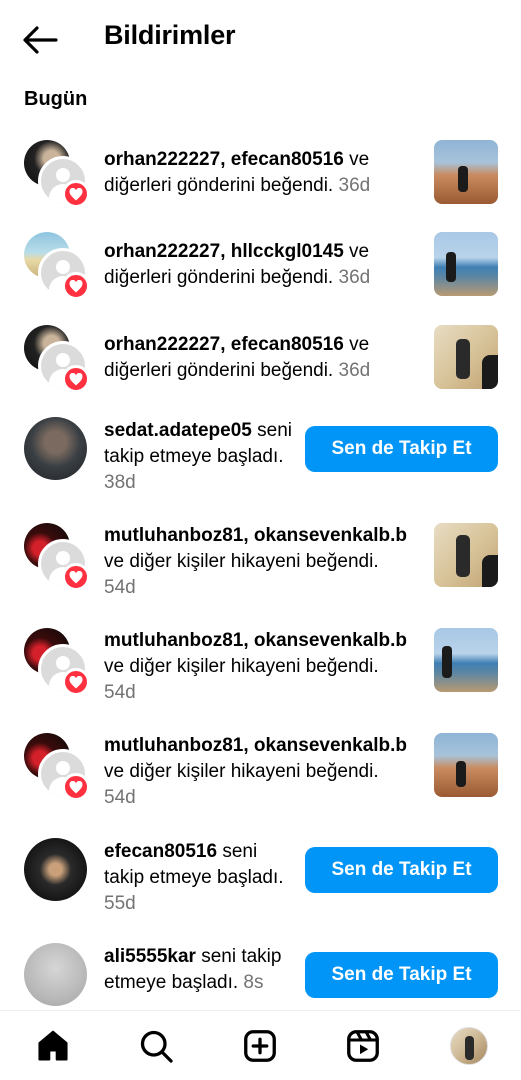  What do you see at coordinates (150, 956) in the screenshot?
I see `username-link: ali5555kar` at bounding box center [150, 956].